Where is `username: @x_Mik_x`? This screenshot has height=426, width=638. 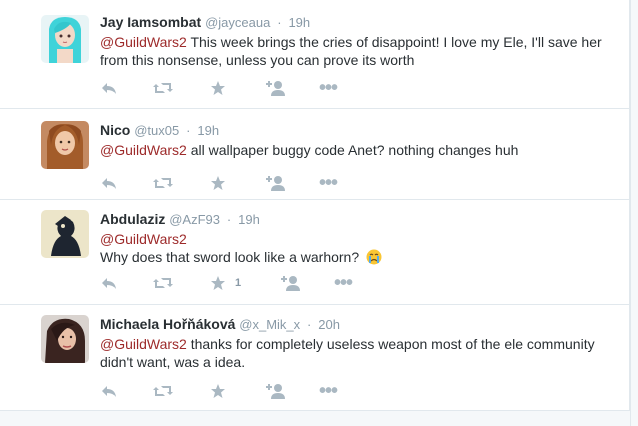 username: @x_Mik_x is located at coordinates (269, 324).